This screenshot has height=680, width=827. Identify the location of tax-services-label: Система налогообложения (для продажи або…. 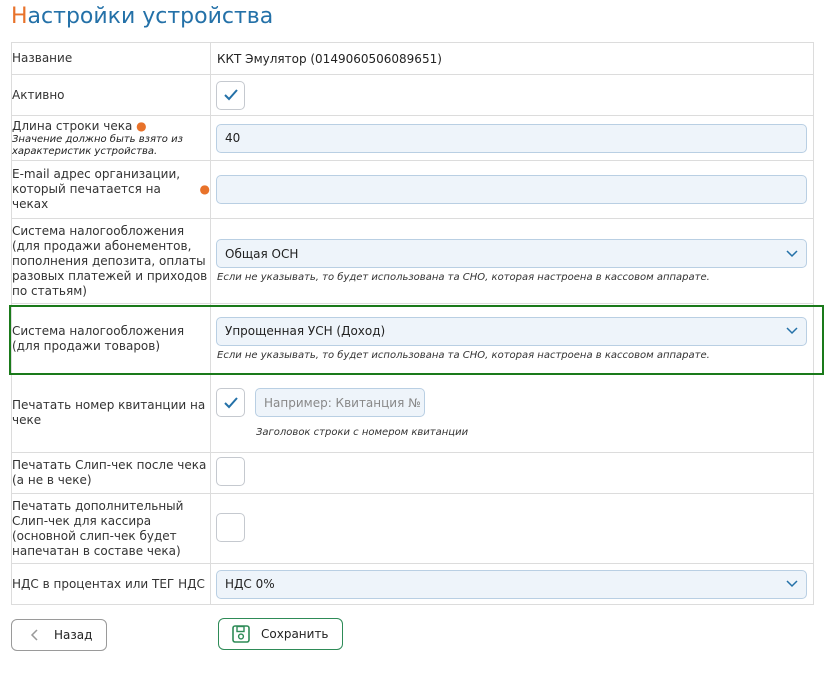
(111, 261).